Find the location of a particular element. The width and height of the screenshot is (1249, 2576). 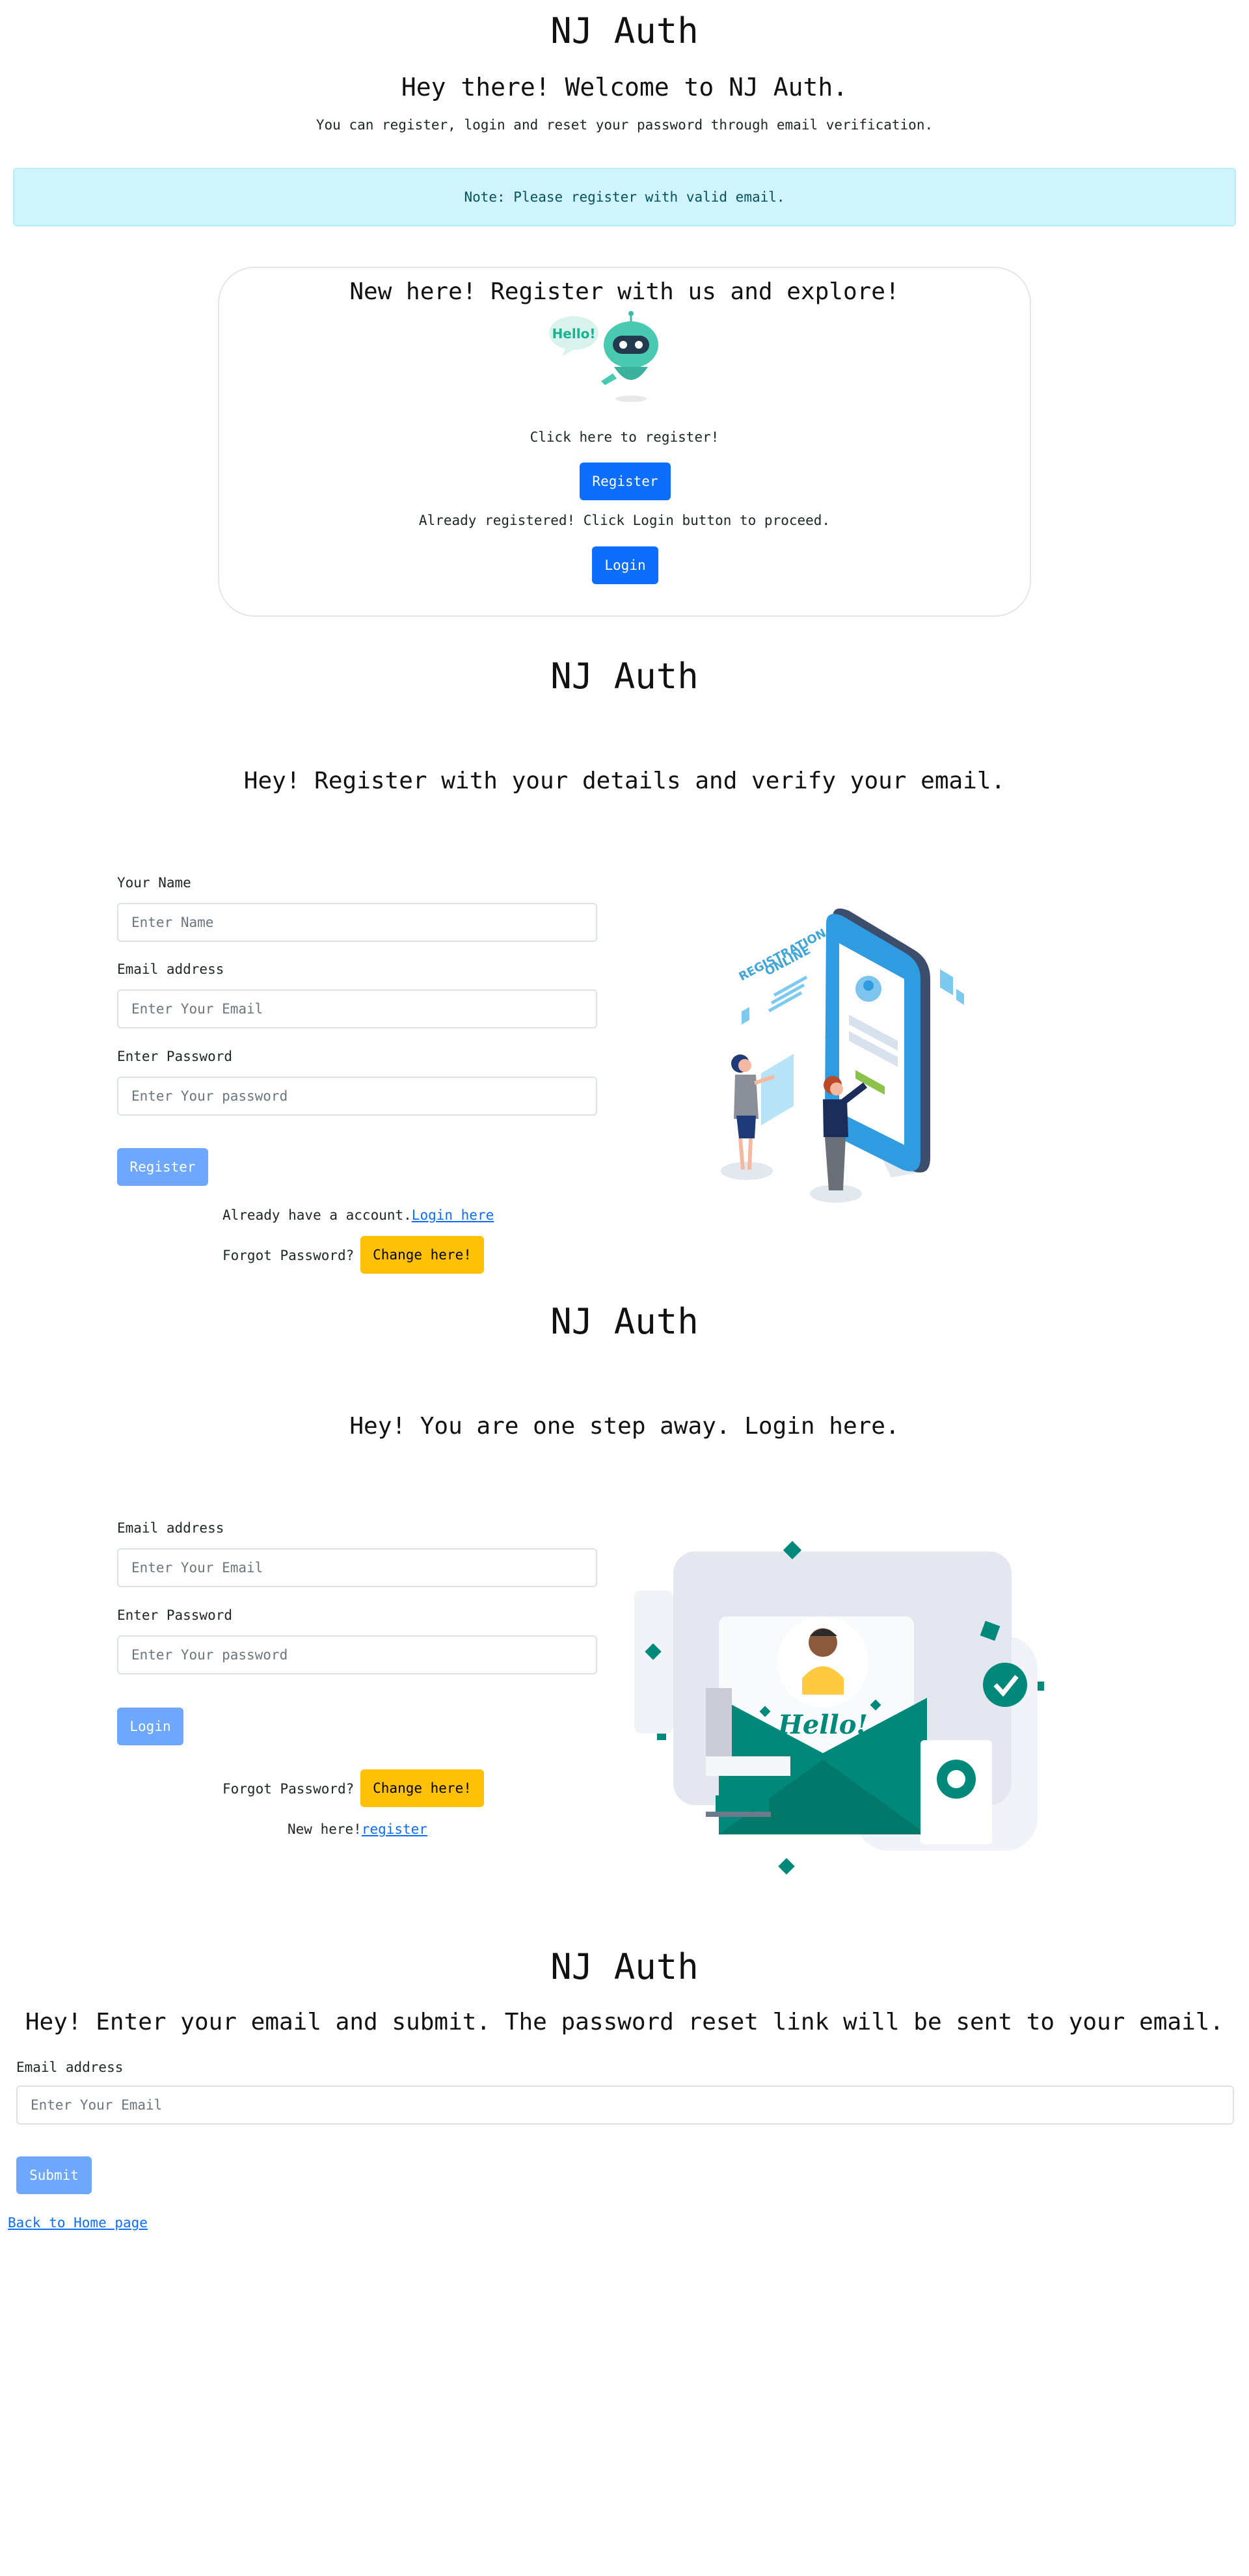

register-email-input: Enter Your Email is located at coordinates (357, 1008).